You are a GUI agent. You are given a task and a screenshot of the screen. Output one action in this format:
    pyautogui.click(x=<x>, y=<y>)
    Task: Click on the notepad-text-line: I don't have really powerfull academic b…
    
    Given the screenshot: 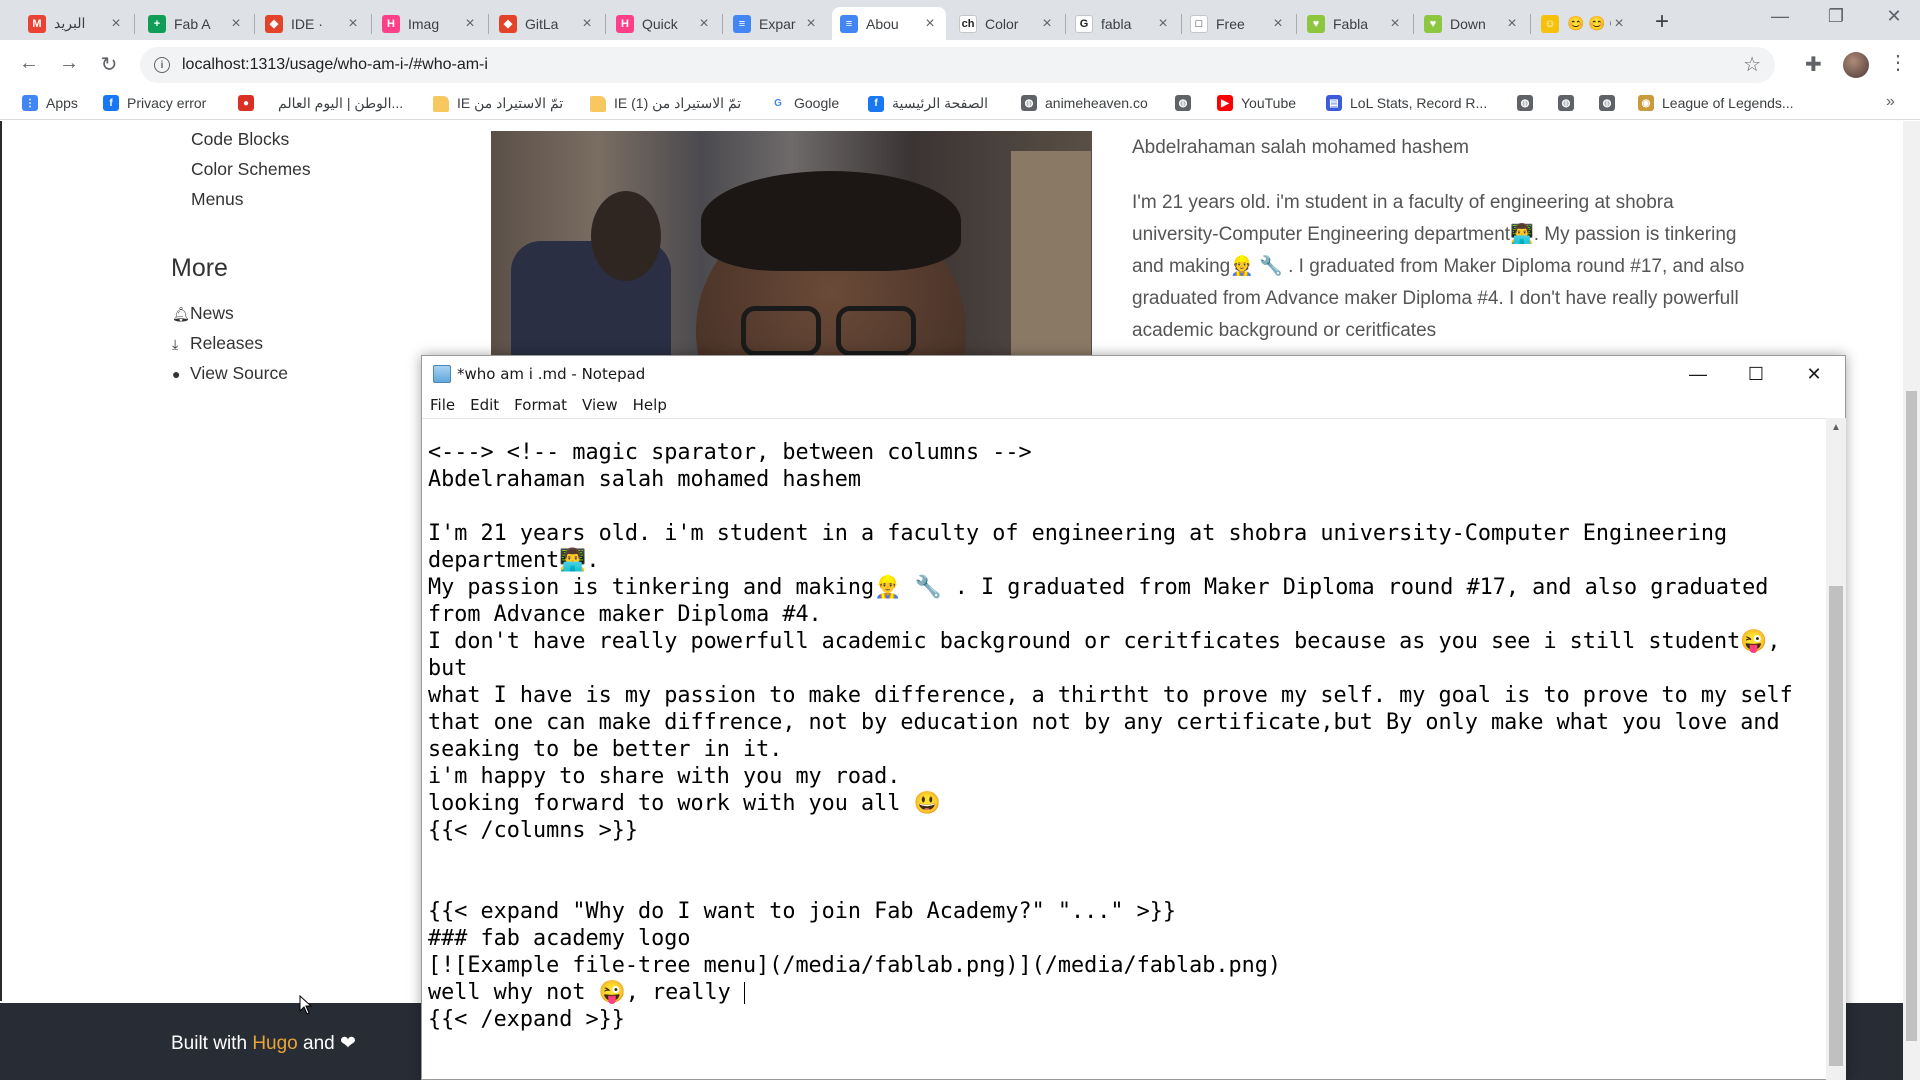 What is the action you would take?
    pyautogui.click(x=1104, y=641)
    